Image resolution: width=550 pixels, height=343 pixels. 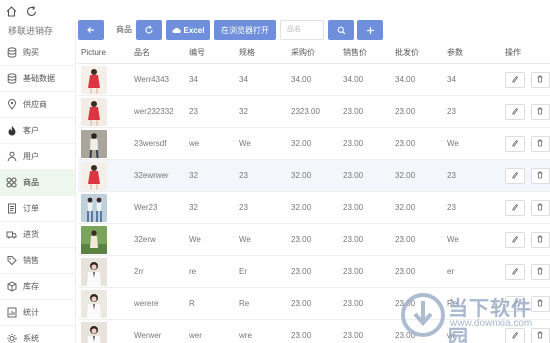 I want to click on sidebar-item-label: 系统, so click(x=31, y=338).